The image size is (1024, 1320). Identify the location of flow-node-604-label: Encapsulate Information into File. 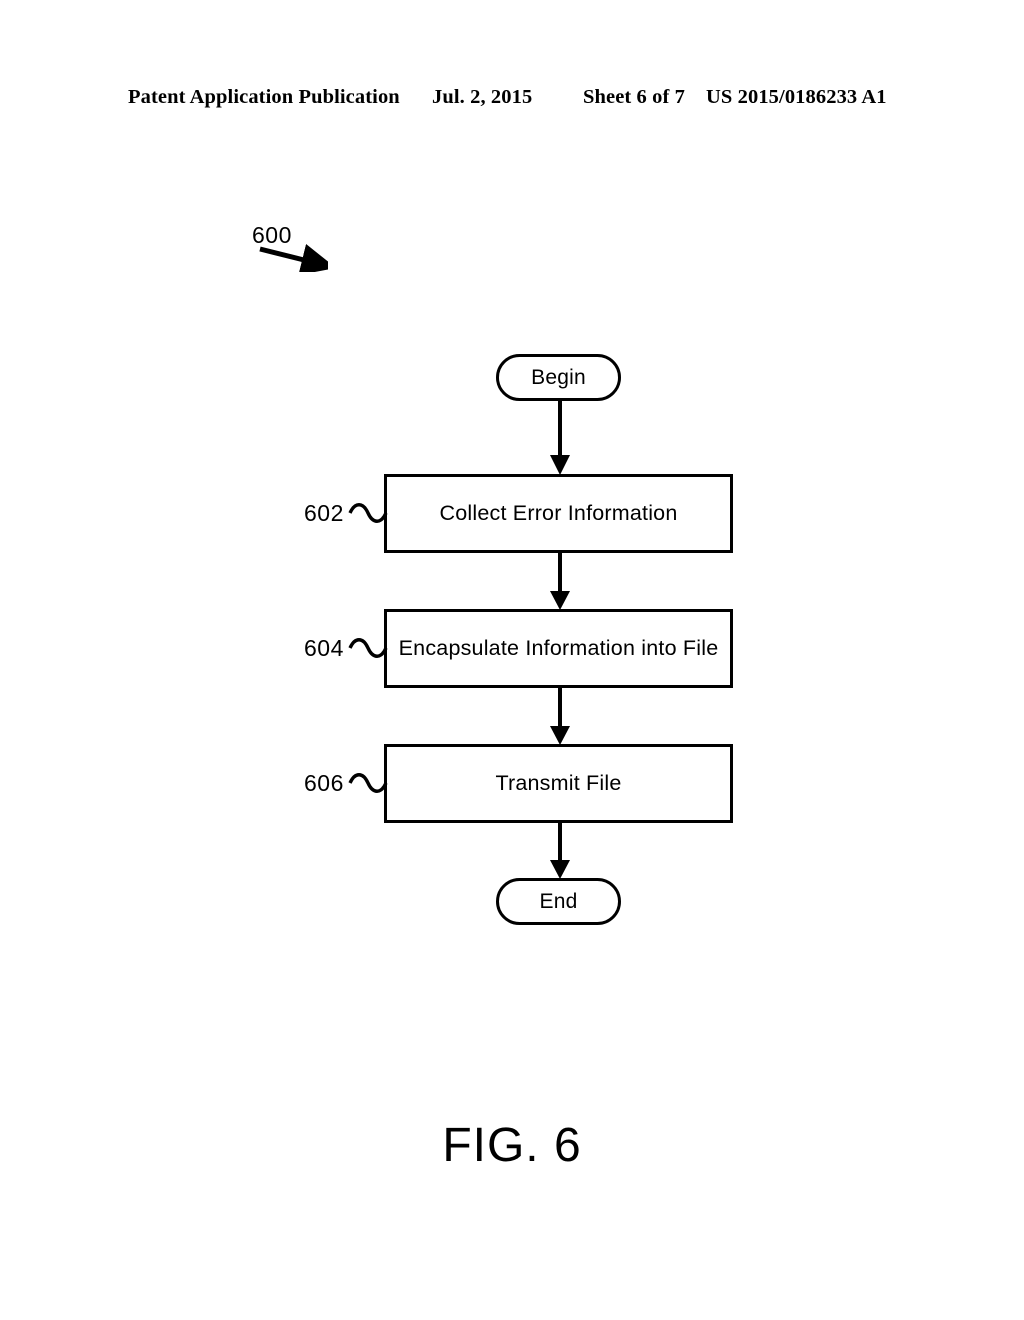
(558, 648).